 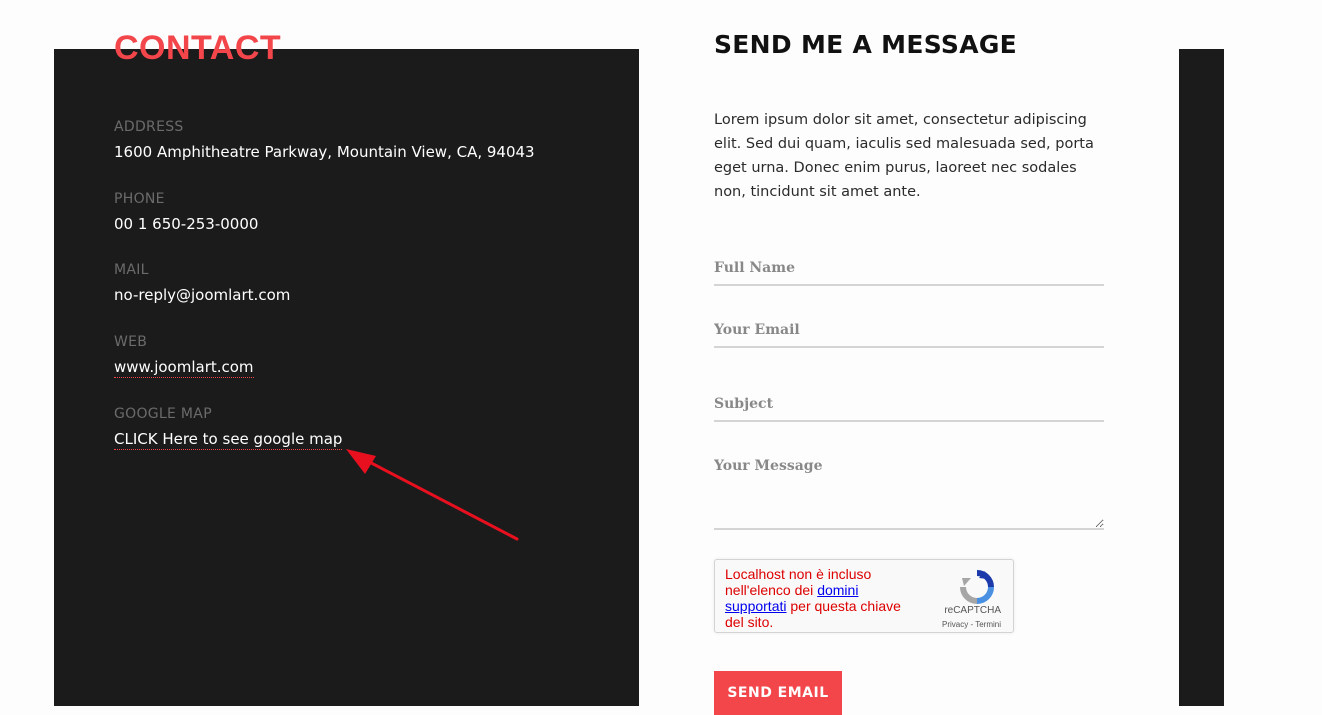 What do you see at coordinates (228, 428) in the screenshot?
I see `google-map-block: GOOGLE MAP CLICK Here to see google map` at bounding box center [228, 428].